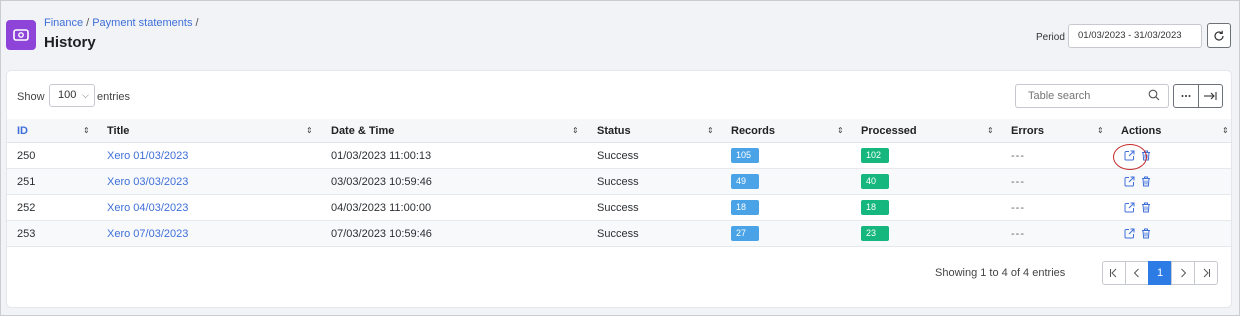 The width and height of the screenshot is (1240, 316). I want to click on records-badge: 18, so click(745, 207).